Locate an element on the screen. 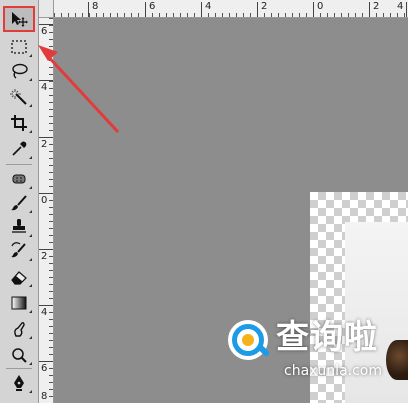 The height and width of the screenshot is (403, 408). rectangular-marquee-tool-button is located at coordinates (19, 47).